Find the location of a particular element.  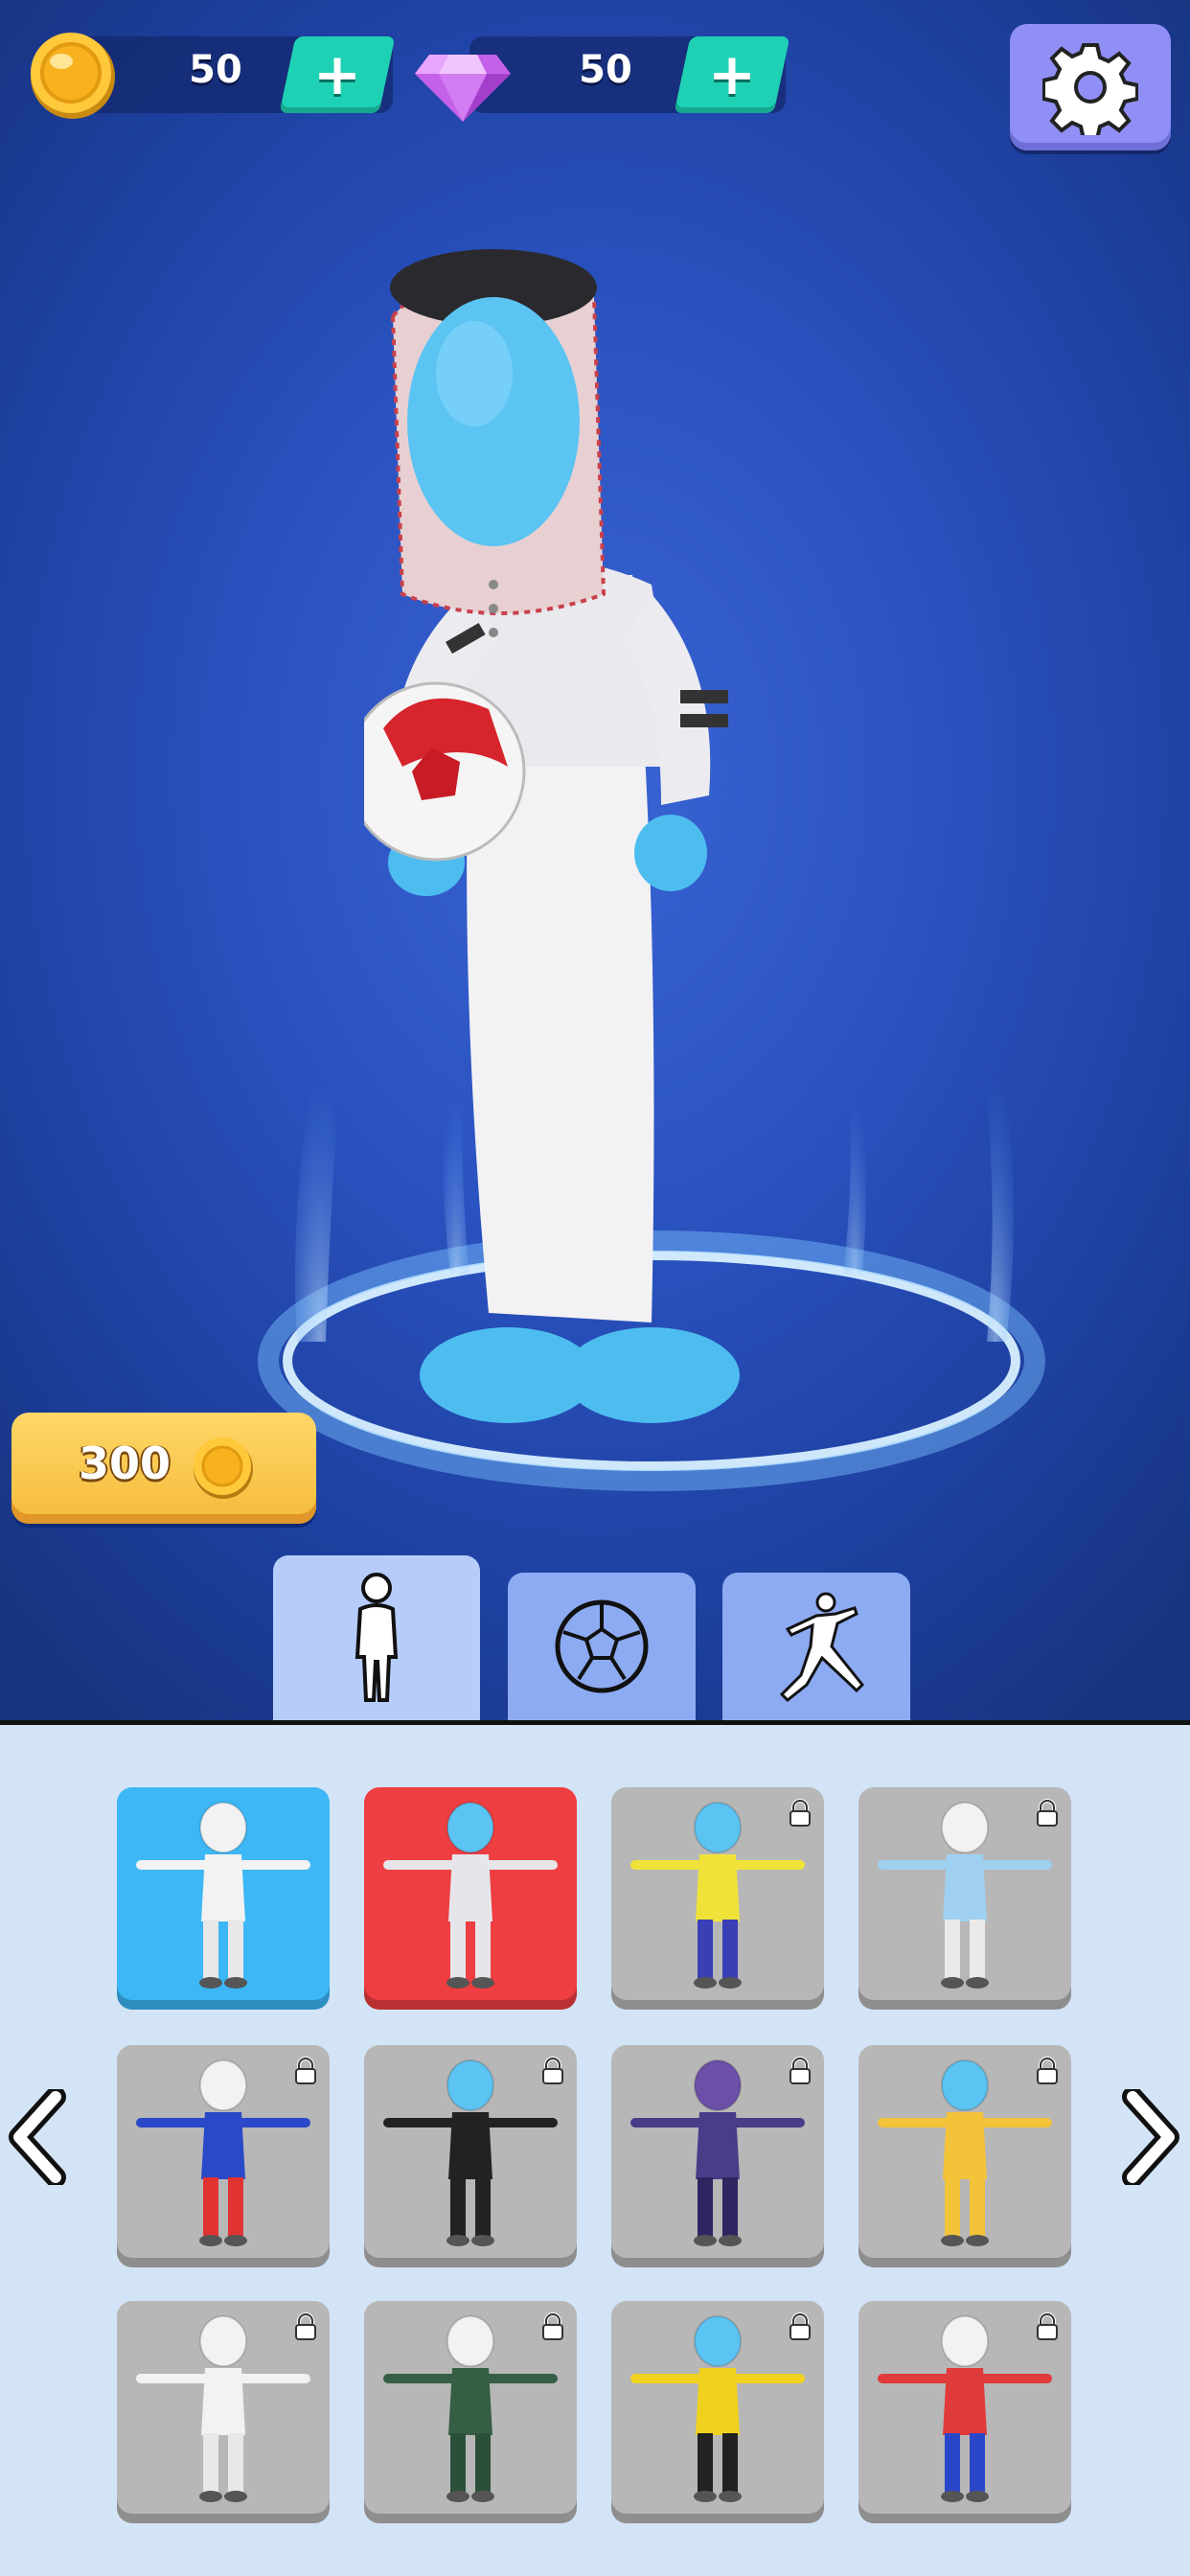

gear-icon is located at coordinates (1090, 89).